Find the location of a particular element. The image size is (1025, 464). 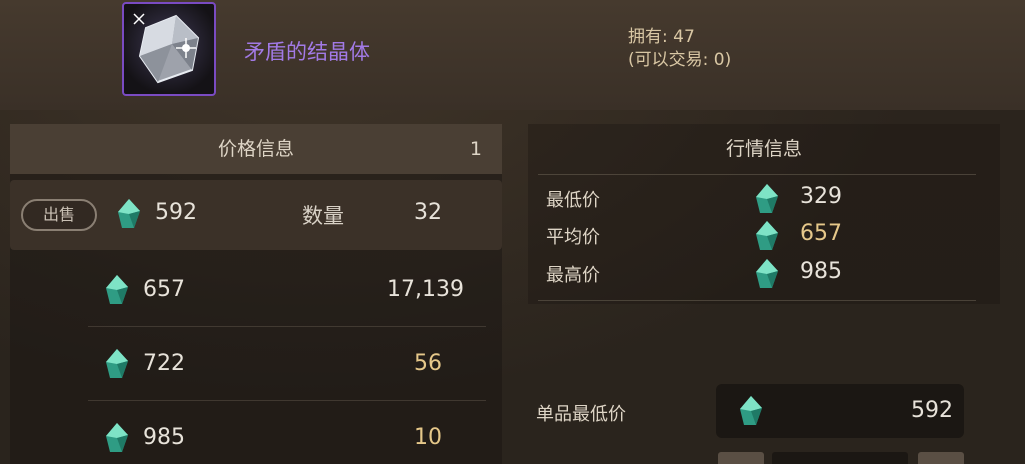

row-price: 985 is located at coordinates (164, 437).